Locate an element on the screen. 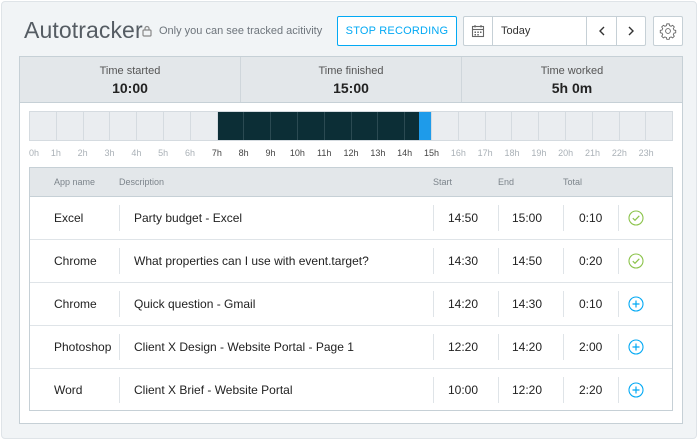 The image size is (700, 441). date-field: Today is located at coordinates (526, 31).